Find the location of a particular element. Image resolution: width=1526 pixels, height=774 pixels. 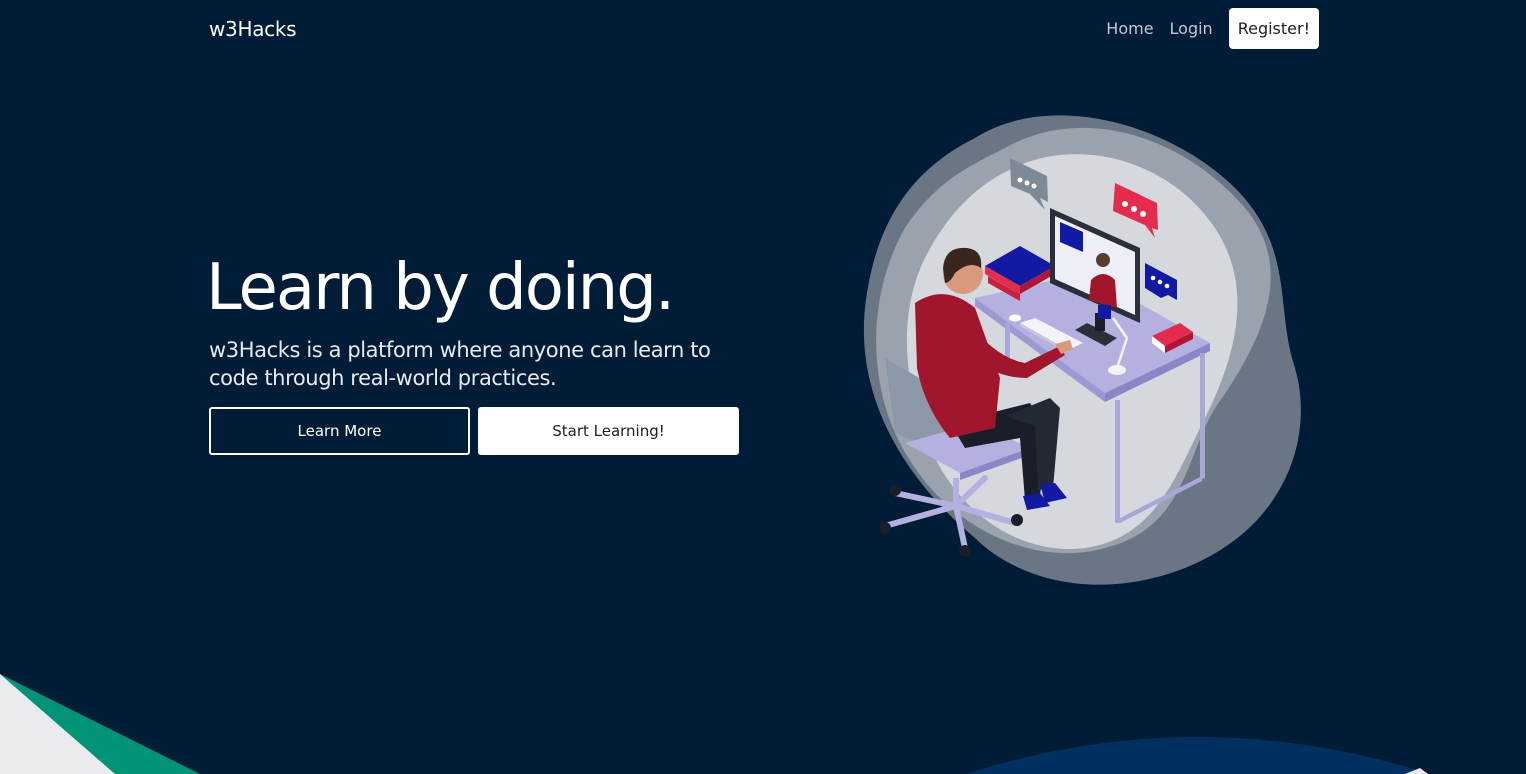

top-nav: Home Login Register! is located at coordinates (1204, 28).